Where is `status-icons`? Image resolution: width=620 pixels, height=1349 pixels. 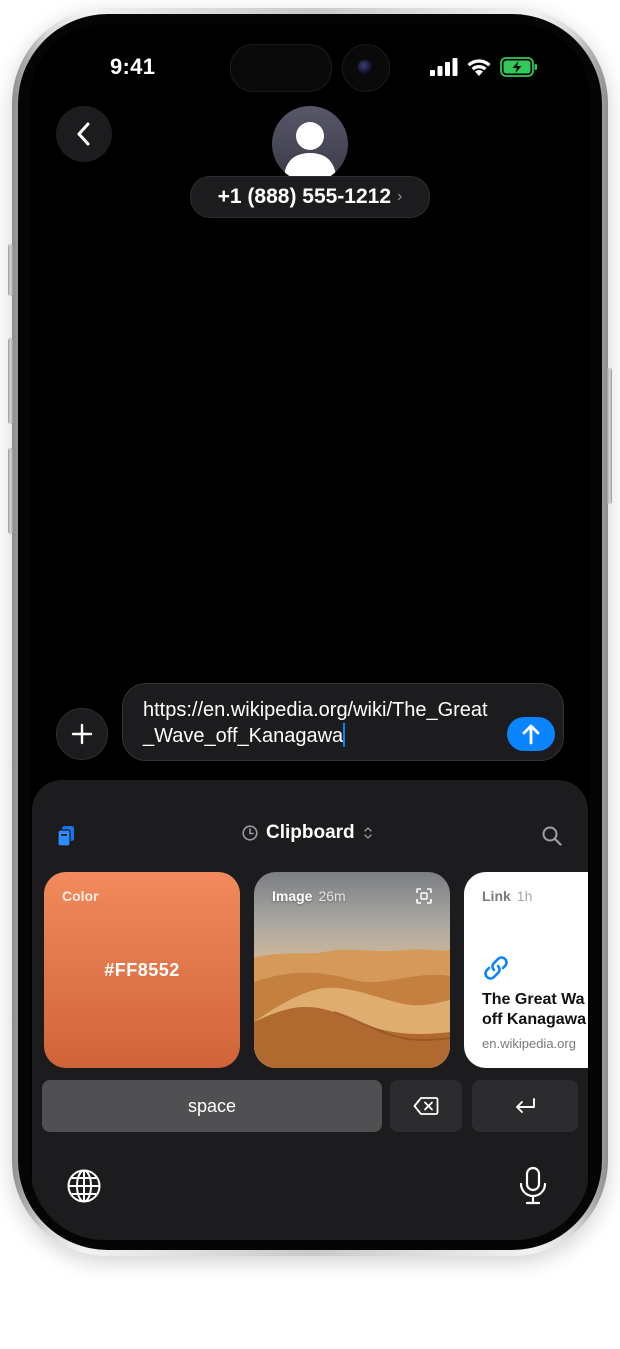 status-icons is located at coordinates (484, 67).